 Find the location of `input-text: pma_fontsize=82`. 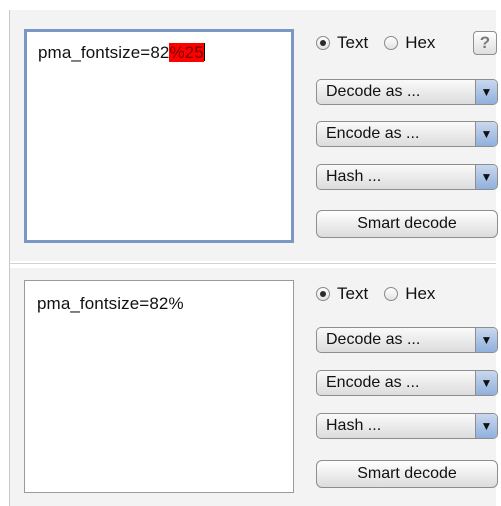

input-text: pma_fontsize=82 is located at coordinates (104, 52).